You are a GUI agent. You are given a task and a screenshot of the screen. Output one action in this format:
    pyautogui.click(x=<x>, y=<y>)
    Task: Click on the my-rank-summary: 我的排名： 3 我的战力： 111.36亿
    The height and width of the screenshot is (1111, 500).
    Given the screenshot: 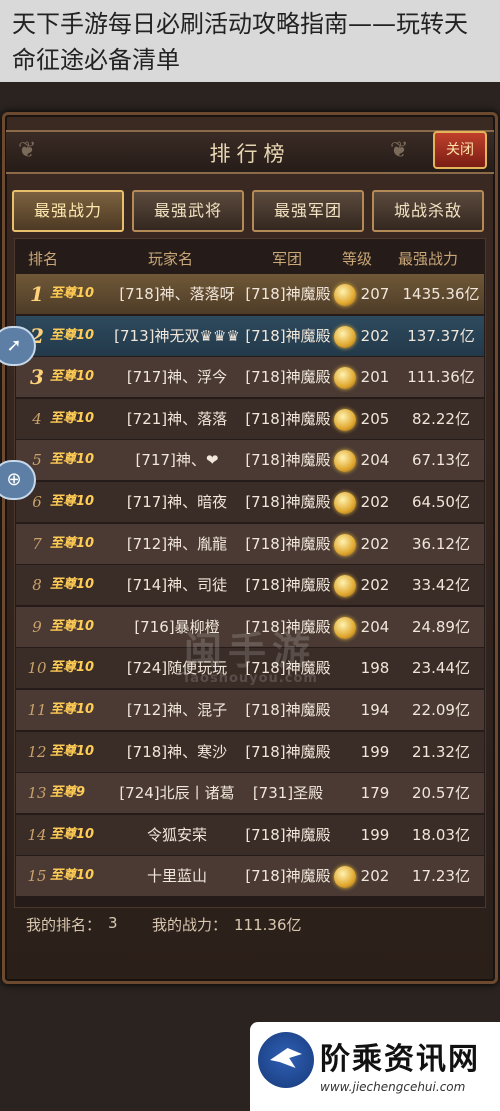 What is the action you would take?
    pyautogui.click(x=250, y=926)
    